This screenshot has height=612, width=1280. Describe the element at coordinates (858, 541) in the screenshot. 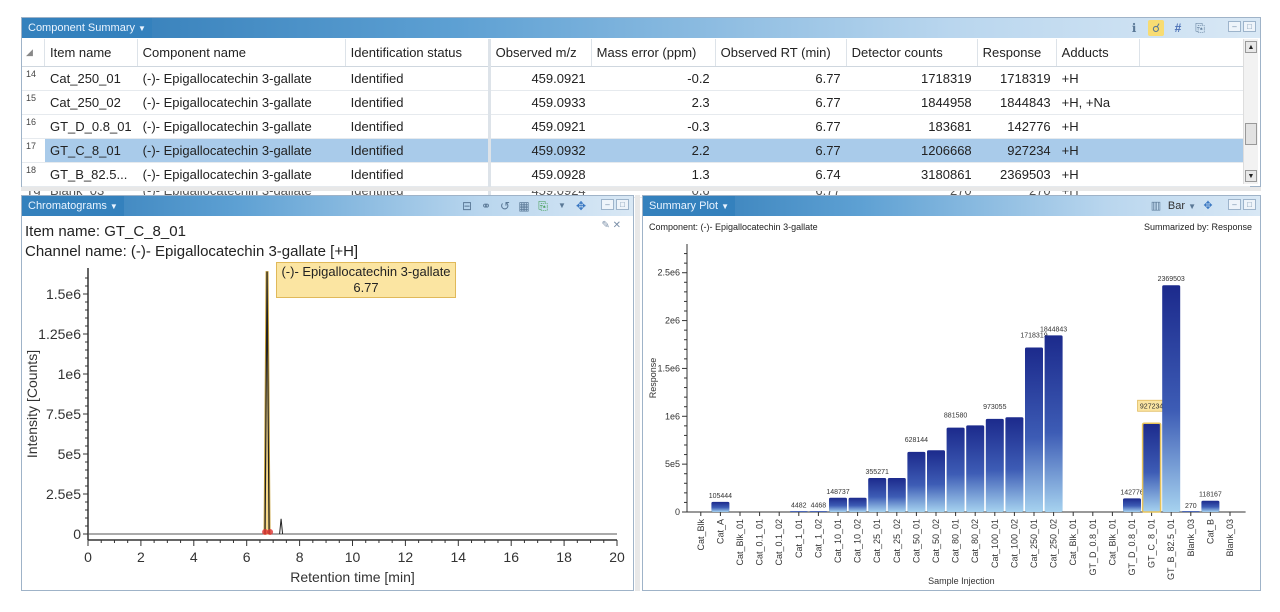

I see `x-tick-label: Cat_10_02` at that location.